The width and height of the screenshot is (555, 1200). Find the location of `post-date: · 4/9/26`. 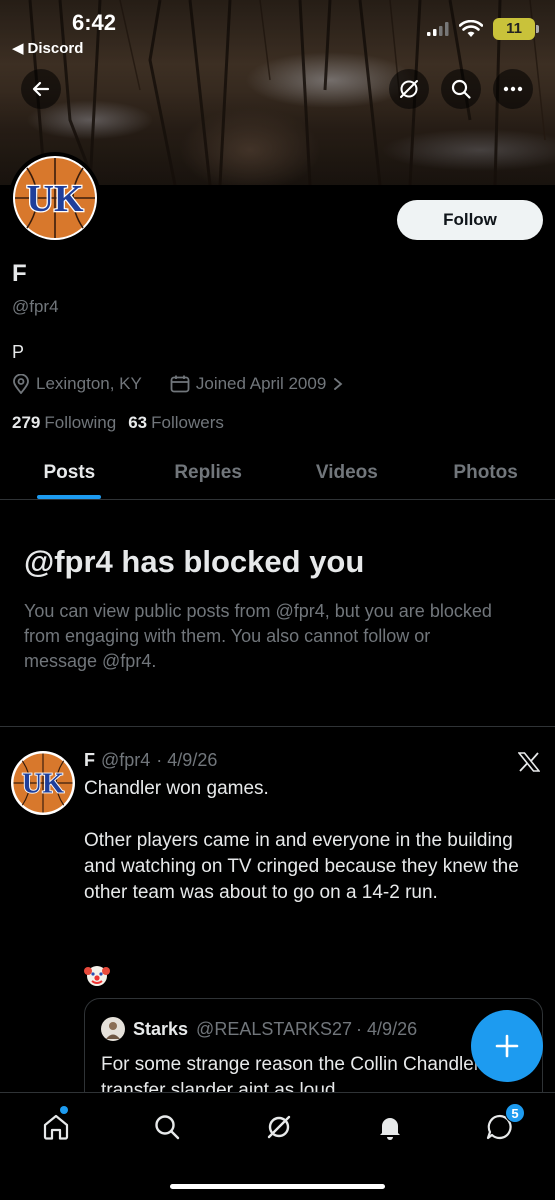

post-date: · 4/9/26 is located at coordinates (187, 760).